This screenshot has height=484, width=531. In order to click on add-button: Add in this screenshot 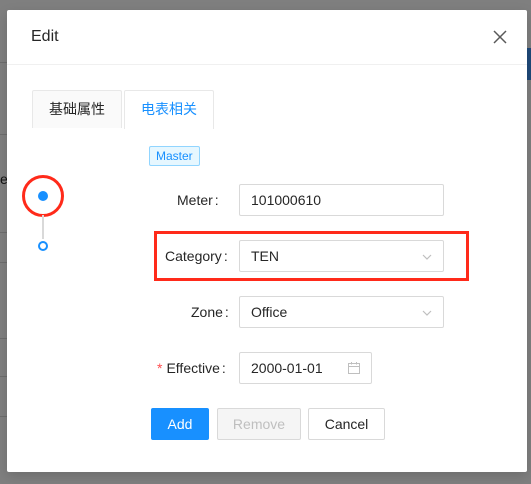, I will do `click(180, 424)`.